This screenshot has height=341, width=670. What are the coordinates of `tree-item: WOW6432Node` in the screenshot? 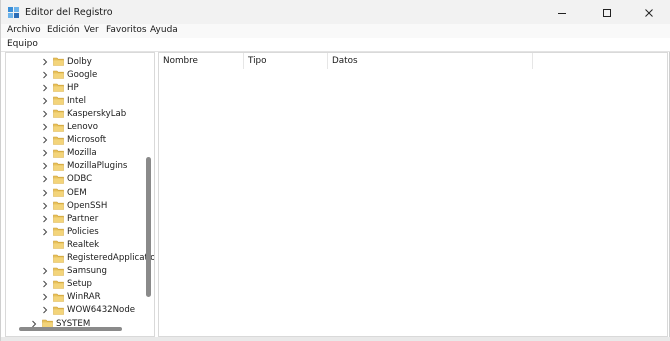 It's located at (88, 310).